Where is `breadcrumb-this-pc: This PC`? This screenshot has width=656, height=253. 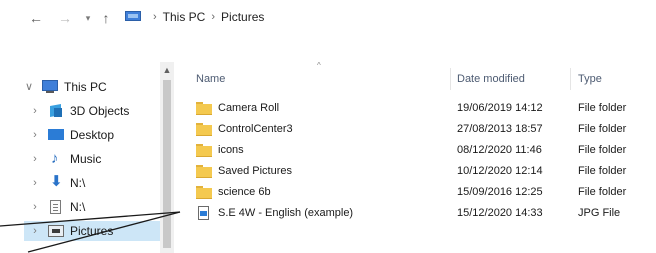
breadcrumb-this-pc: This PC is located at coordinates (184, 17).